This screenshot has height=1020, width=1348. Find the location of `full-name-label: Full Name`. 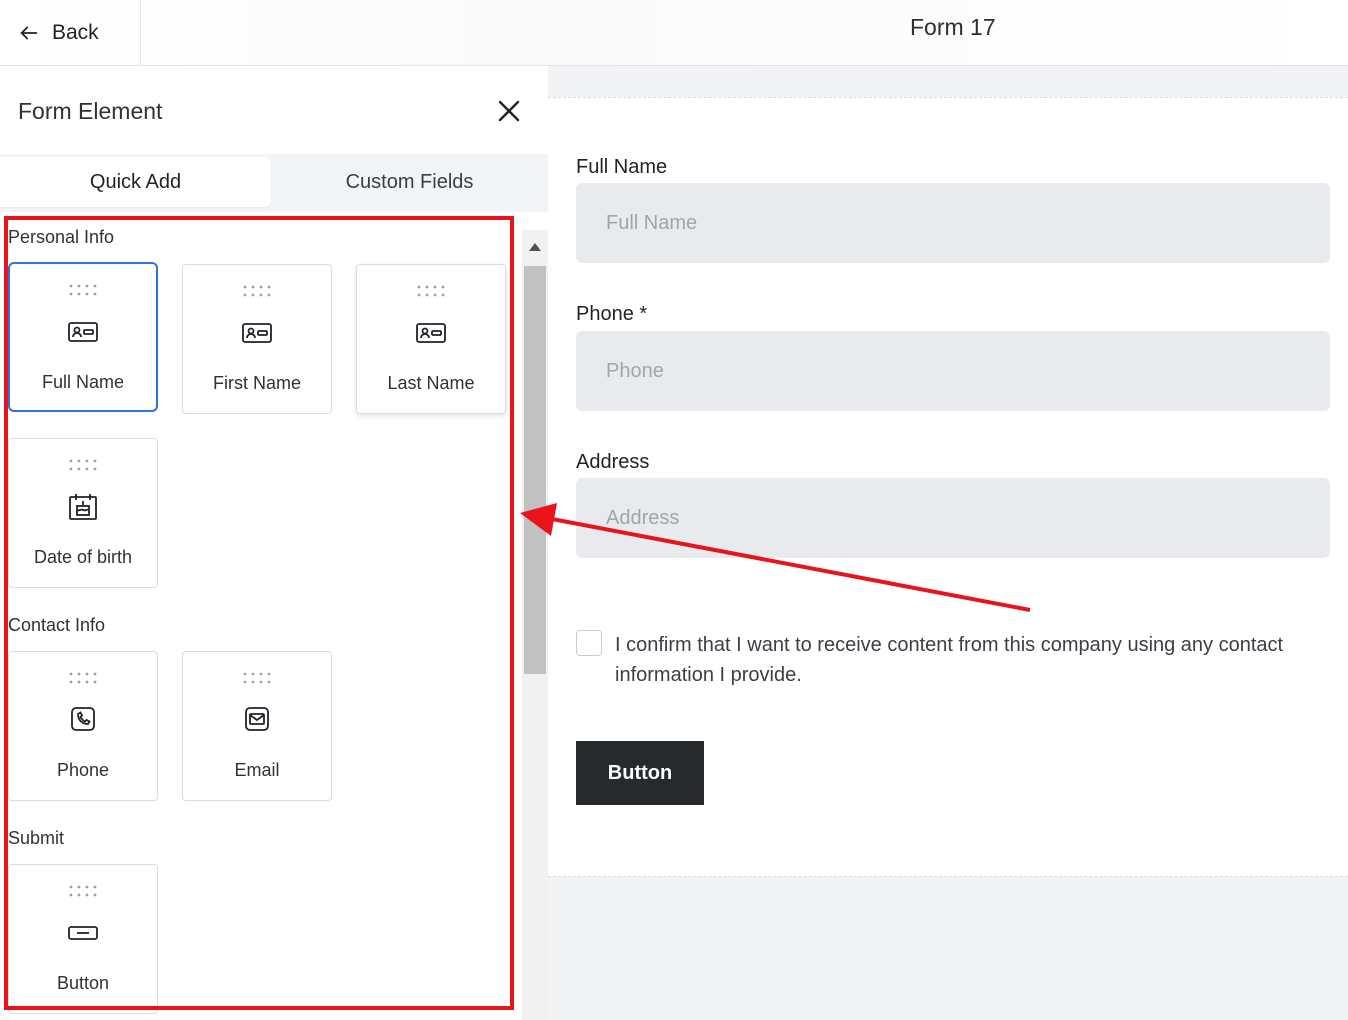

full-name-label: Full Name is located at coordinates (622, 167).